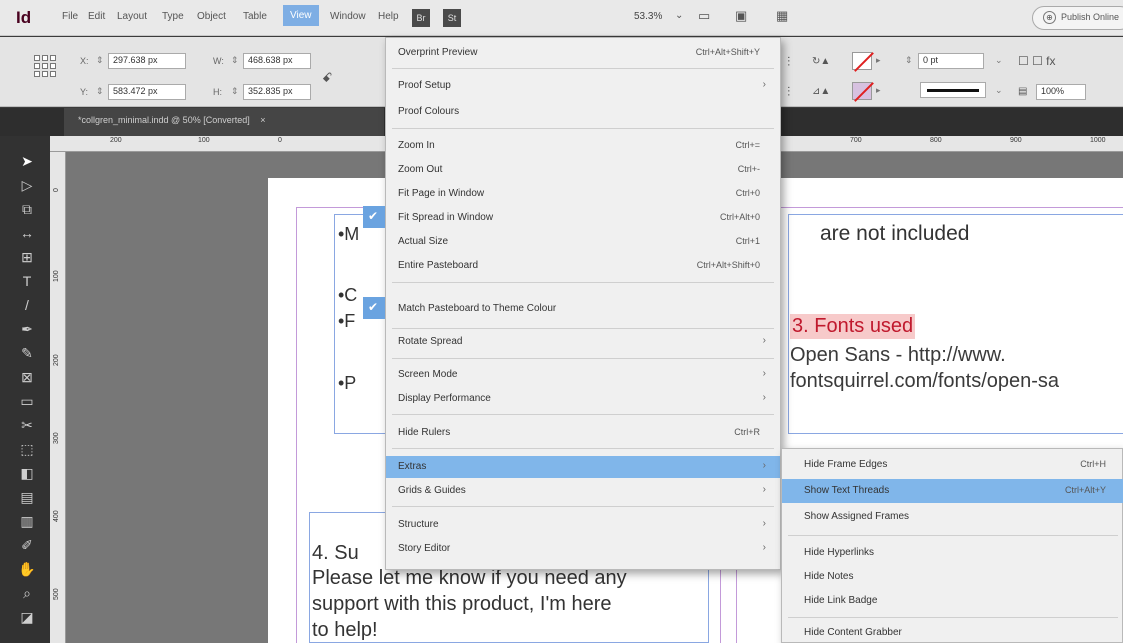 The width and height of the screenshot is (1123, 643). Describe the element at coordinates (909, 60) in the screenshot. I see `stroke-weight-spinner-icon: ⇕` at that location.